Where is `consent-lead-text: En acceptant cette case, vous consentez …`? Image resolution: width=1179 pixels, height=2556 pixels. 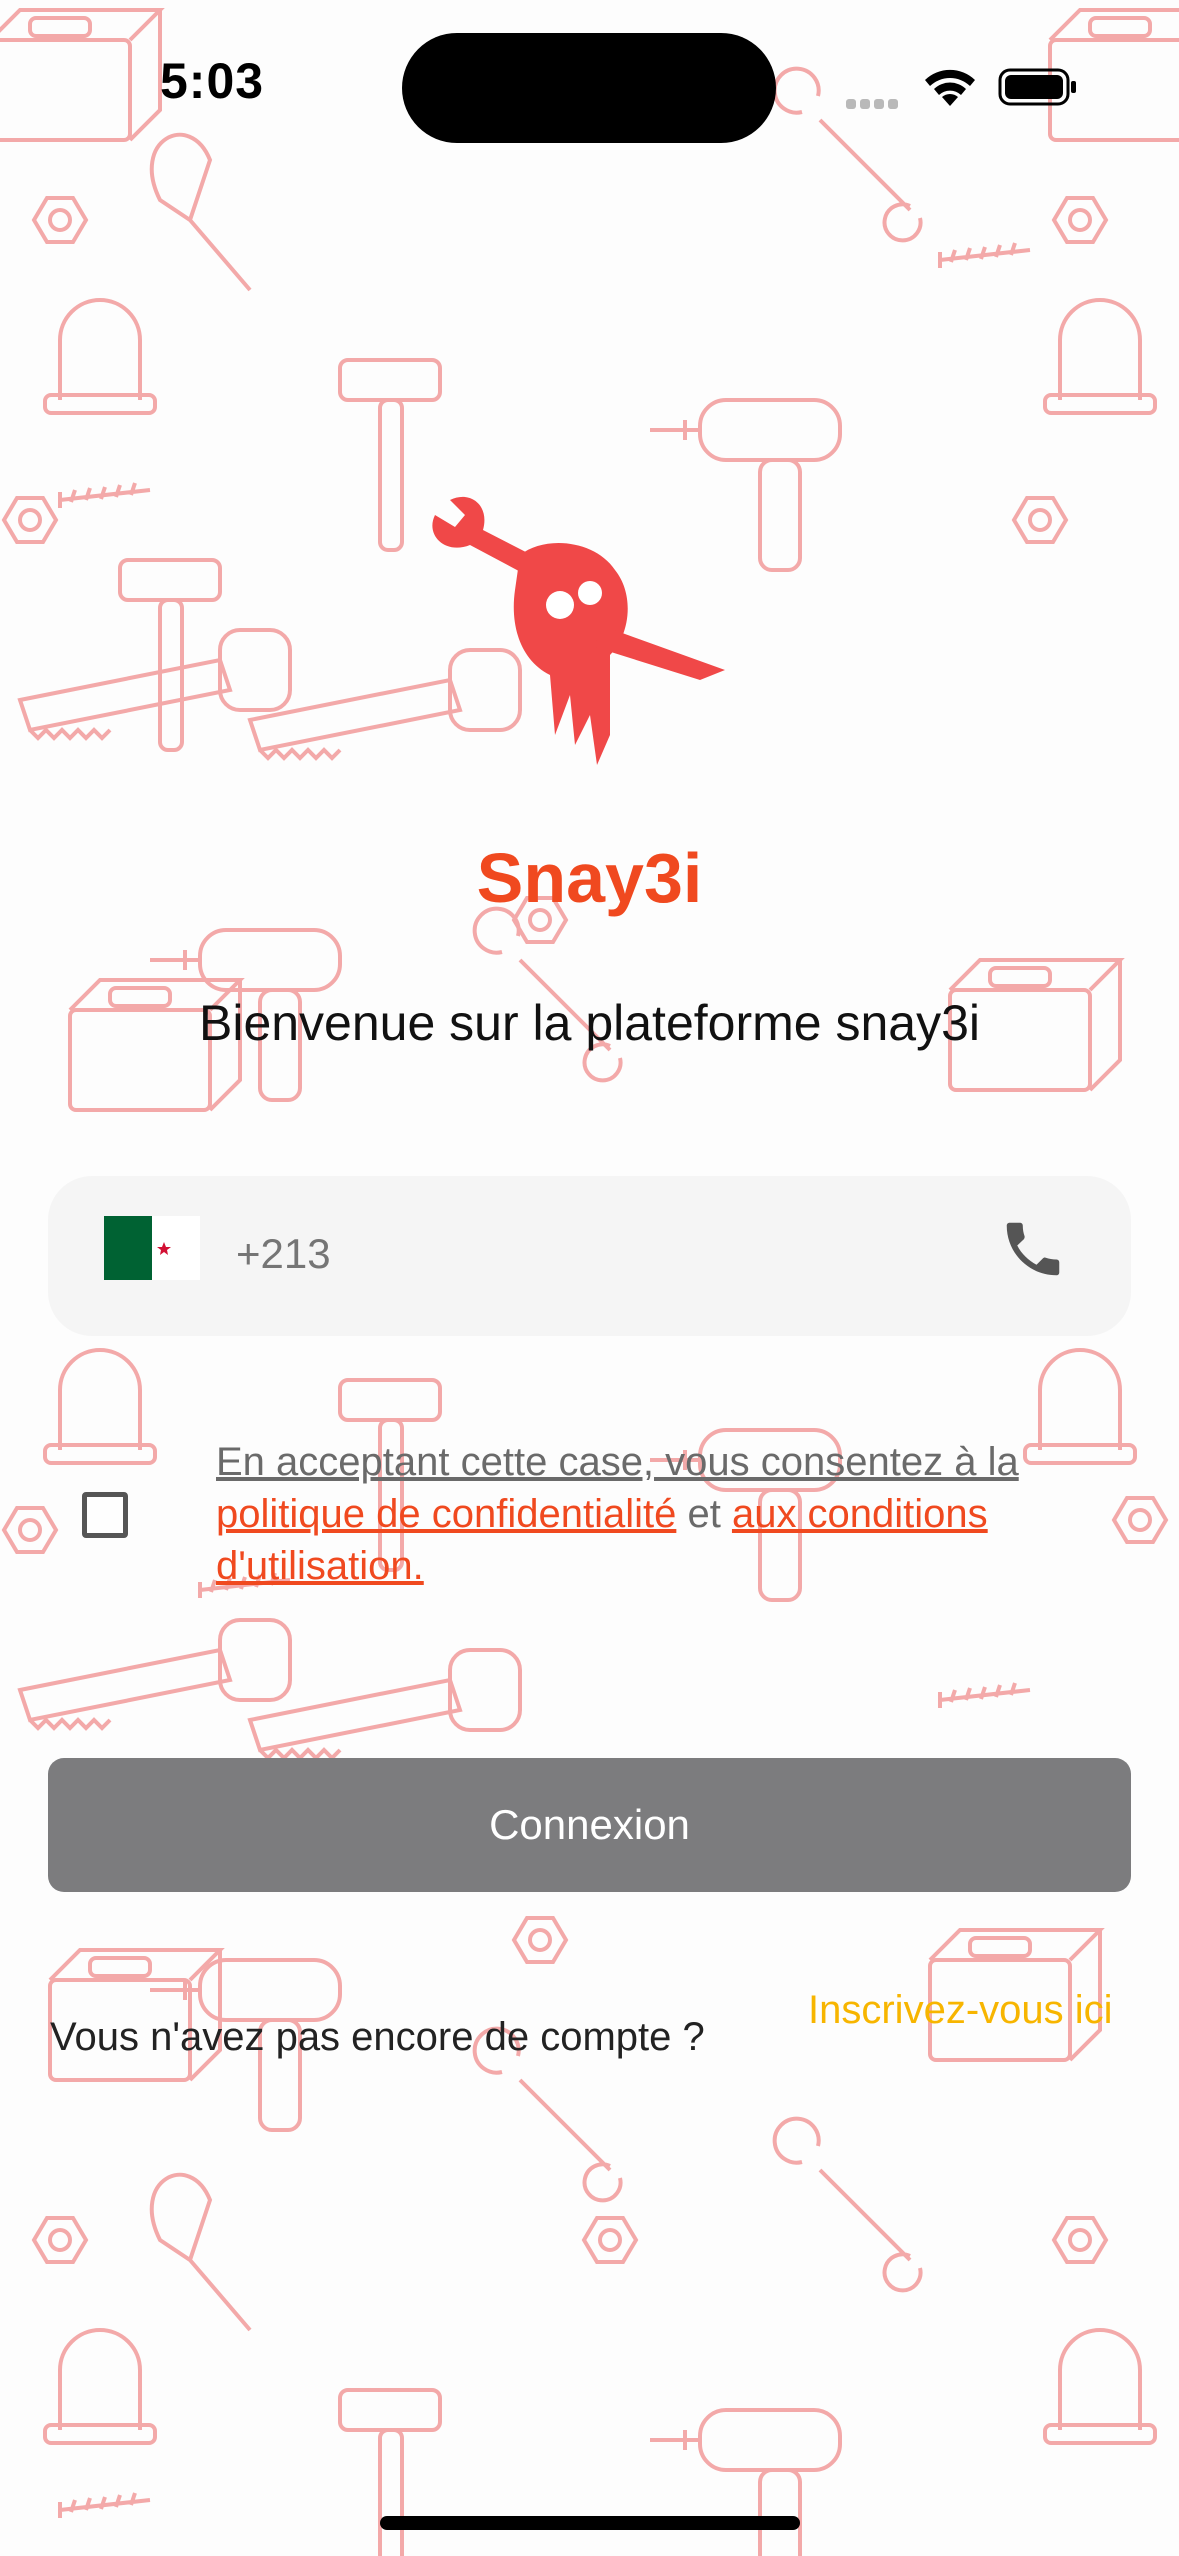
consent-lead-text: En acceptant cette case, vous consentez … is located at coordinates (617, 1462).